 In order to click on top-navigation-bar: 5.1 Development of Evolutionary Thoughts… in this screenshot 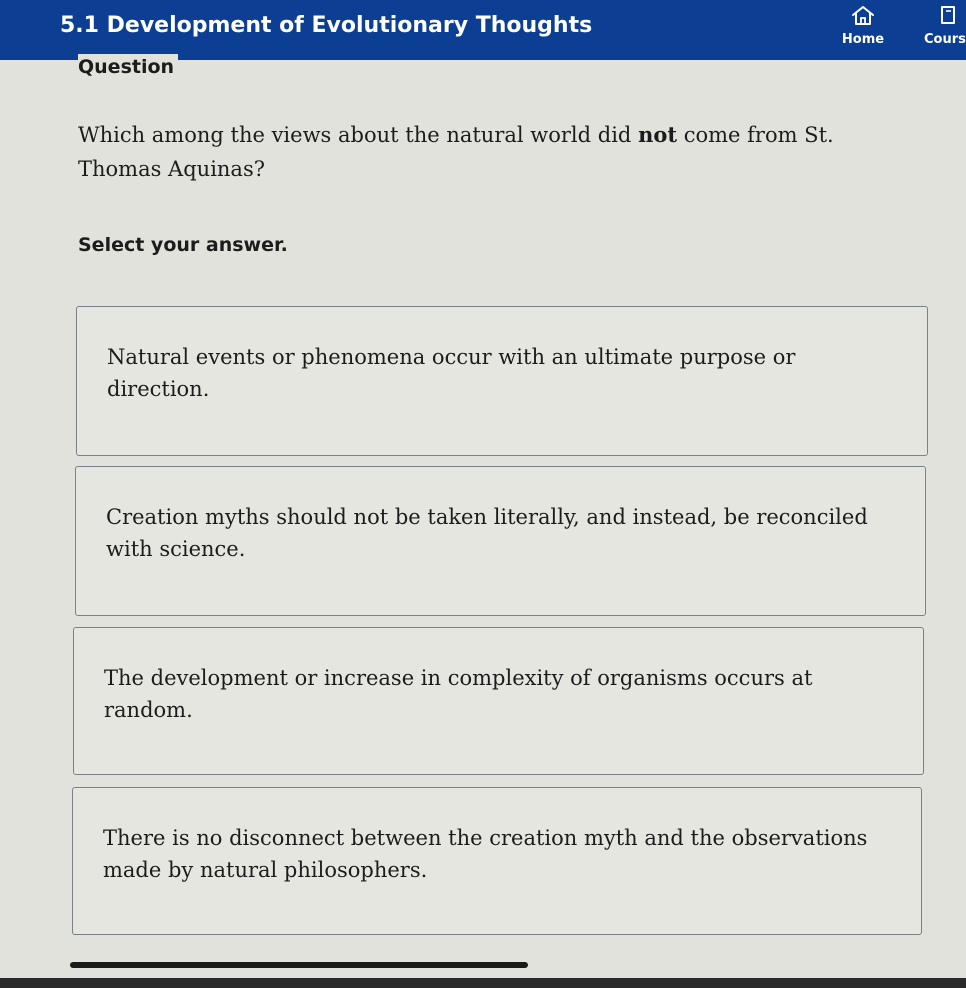, I will do `click(483, 30)`.